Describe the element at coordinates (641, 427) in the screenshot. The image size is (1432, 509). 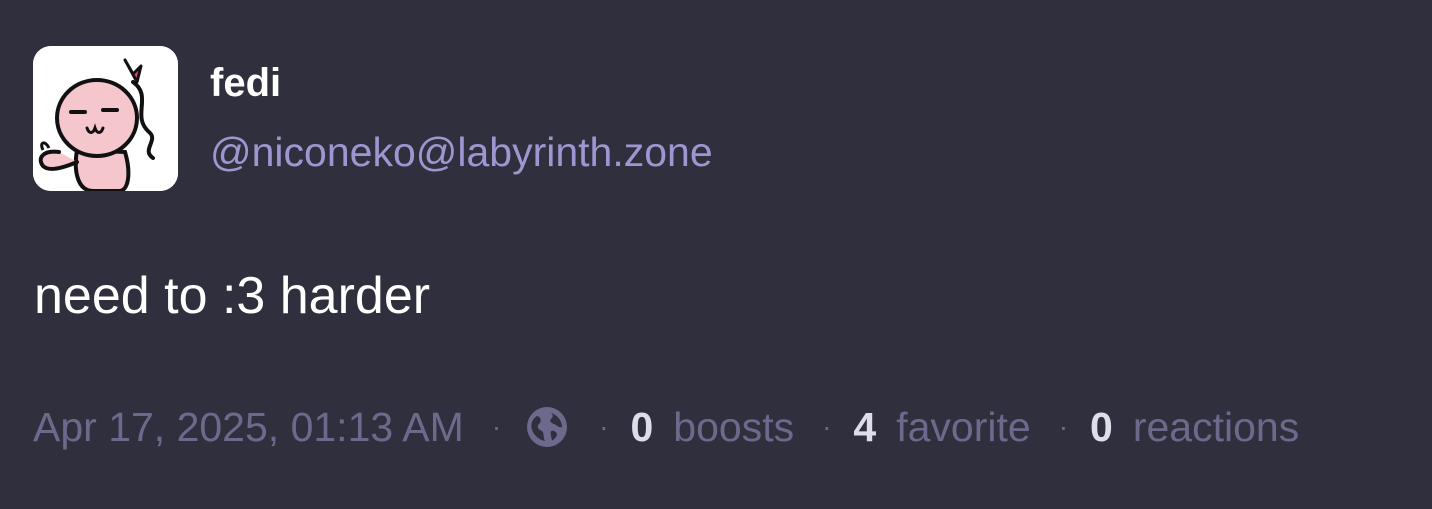
I see `boosts-count: 0` at that location.